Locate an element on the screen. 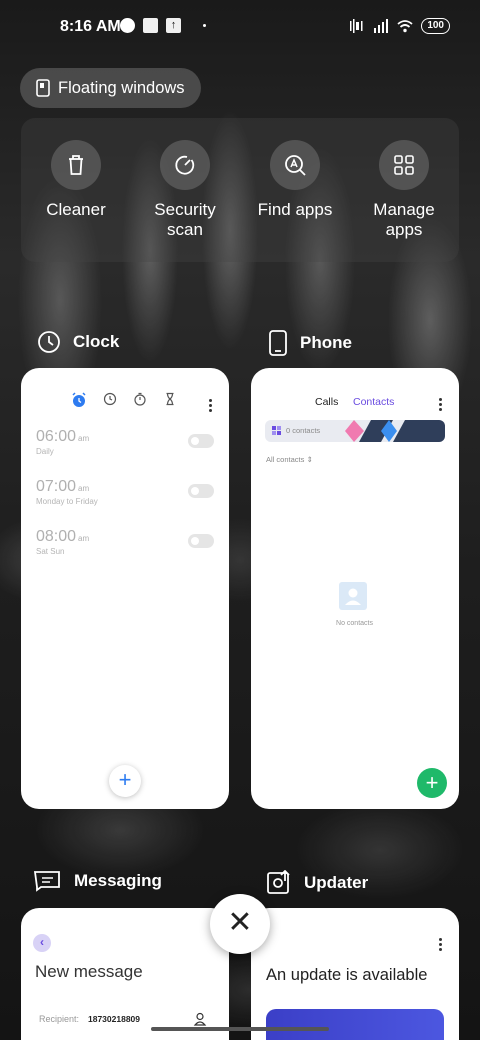 Image resolution: width=480 pixels, height=1040 pixels. manage-apps-icon-circle is located at coordinates (404, 165).